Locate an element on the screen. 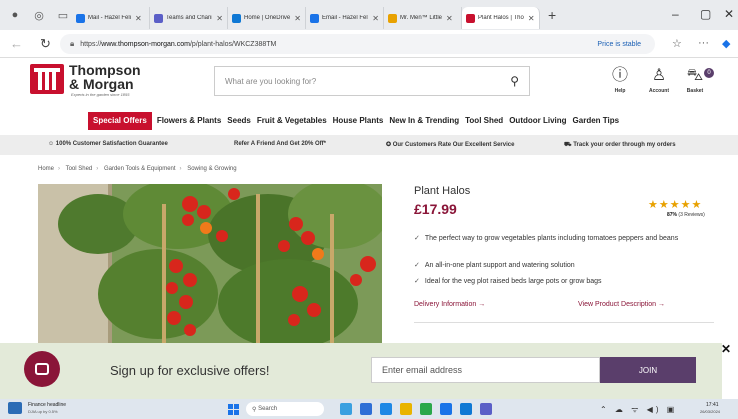 This screenshot has width=738, height=419. browser-tab: Mail - Hazel Feli ✕ is located at coordinates (111, 18).